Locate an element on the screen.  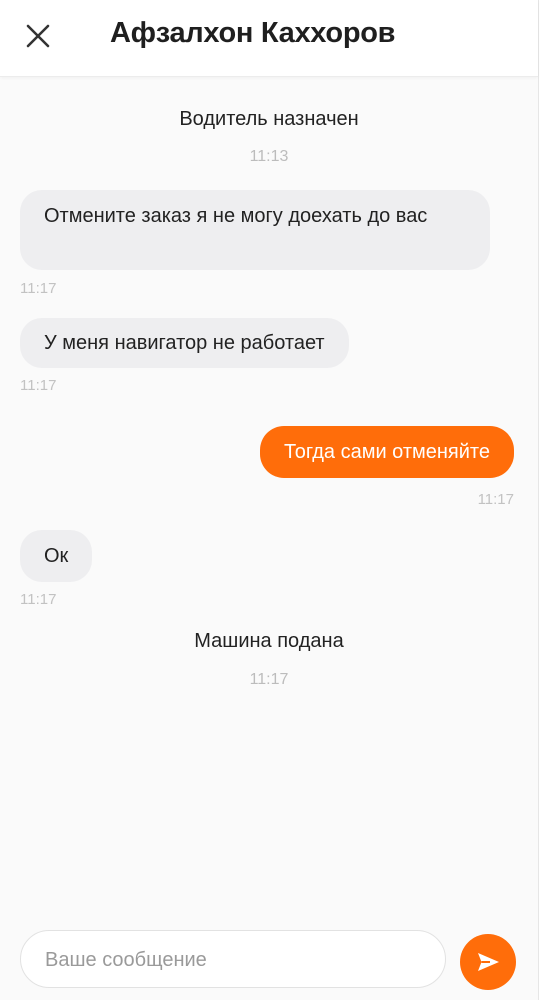
system-message: Водитель назначен is located at coordinates (269, 119).